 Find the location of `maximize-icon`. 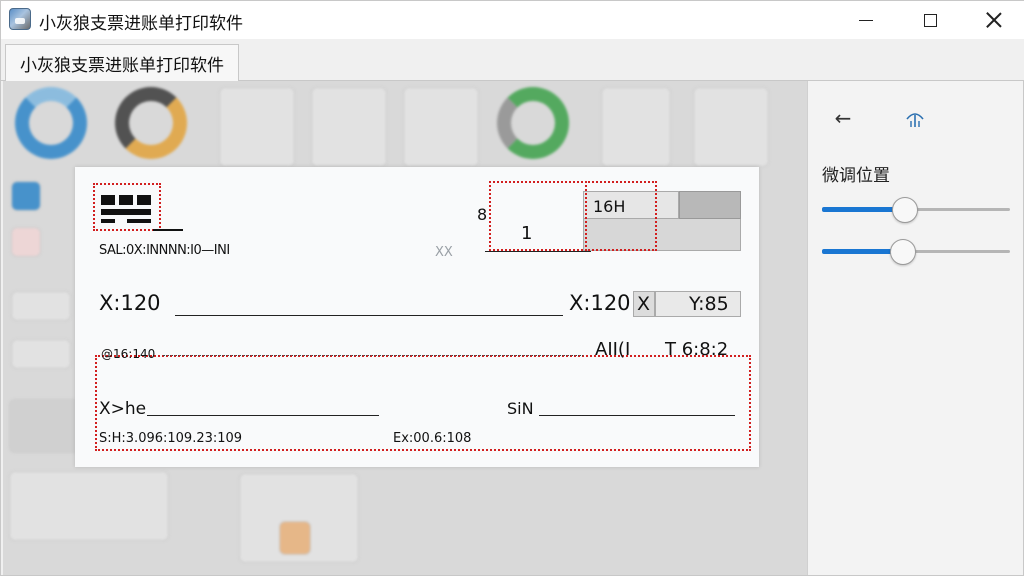

maximize-icon is located at coordinates (930, 20).